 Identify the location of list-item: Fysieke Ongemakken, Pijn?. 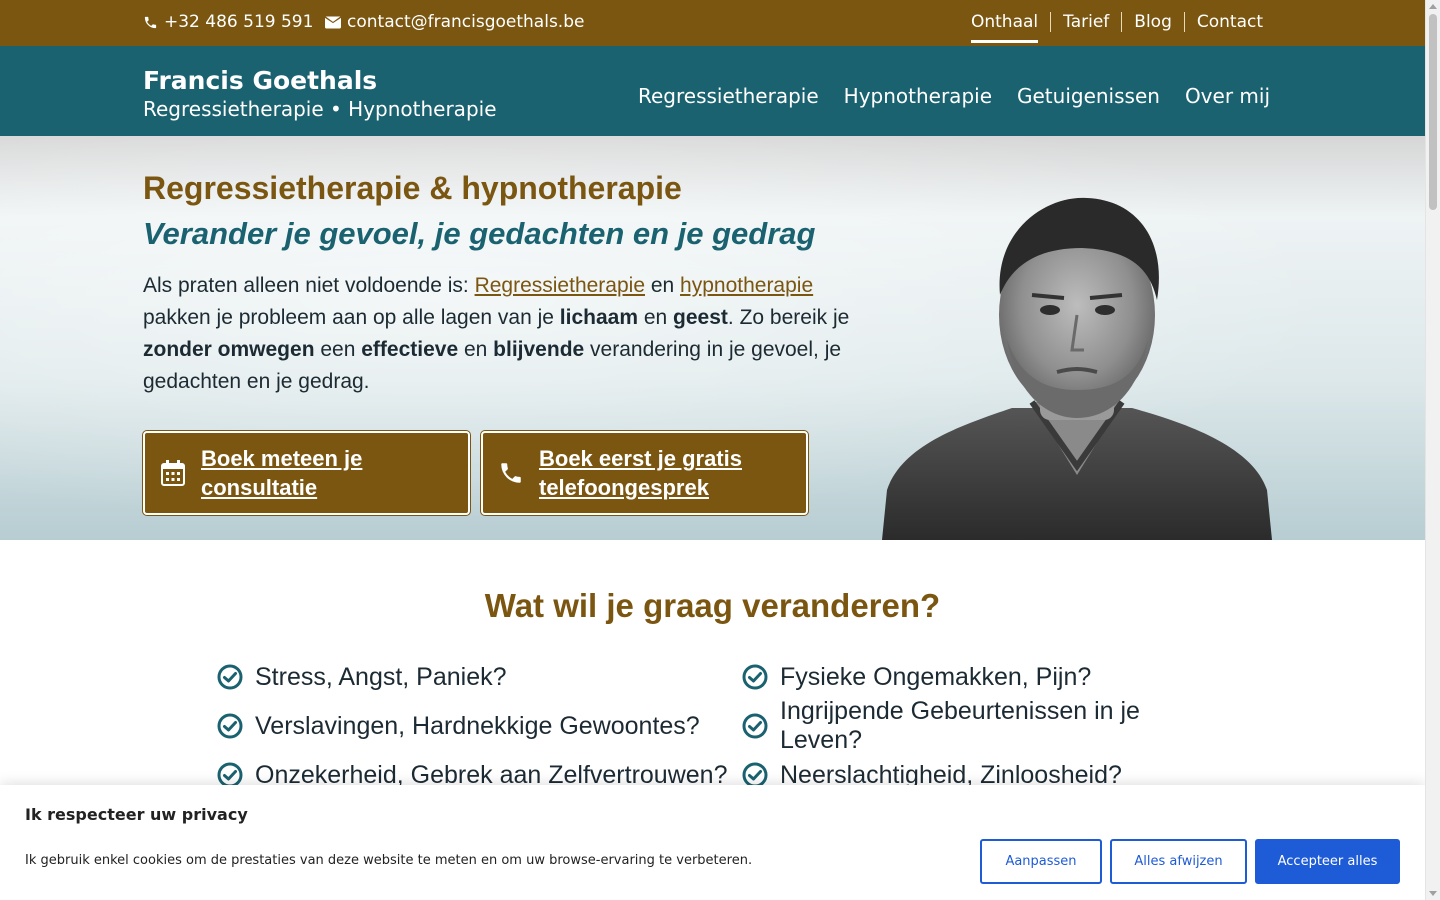
(984, 677).